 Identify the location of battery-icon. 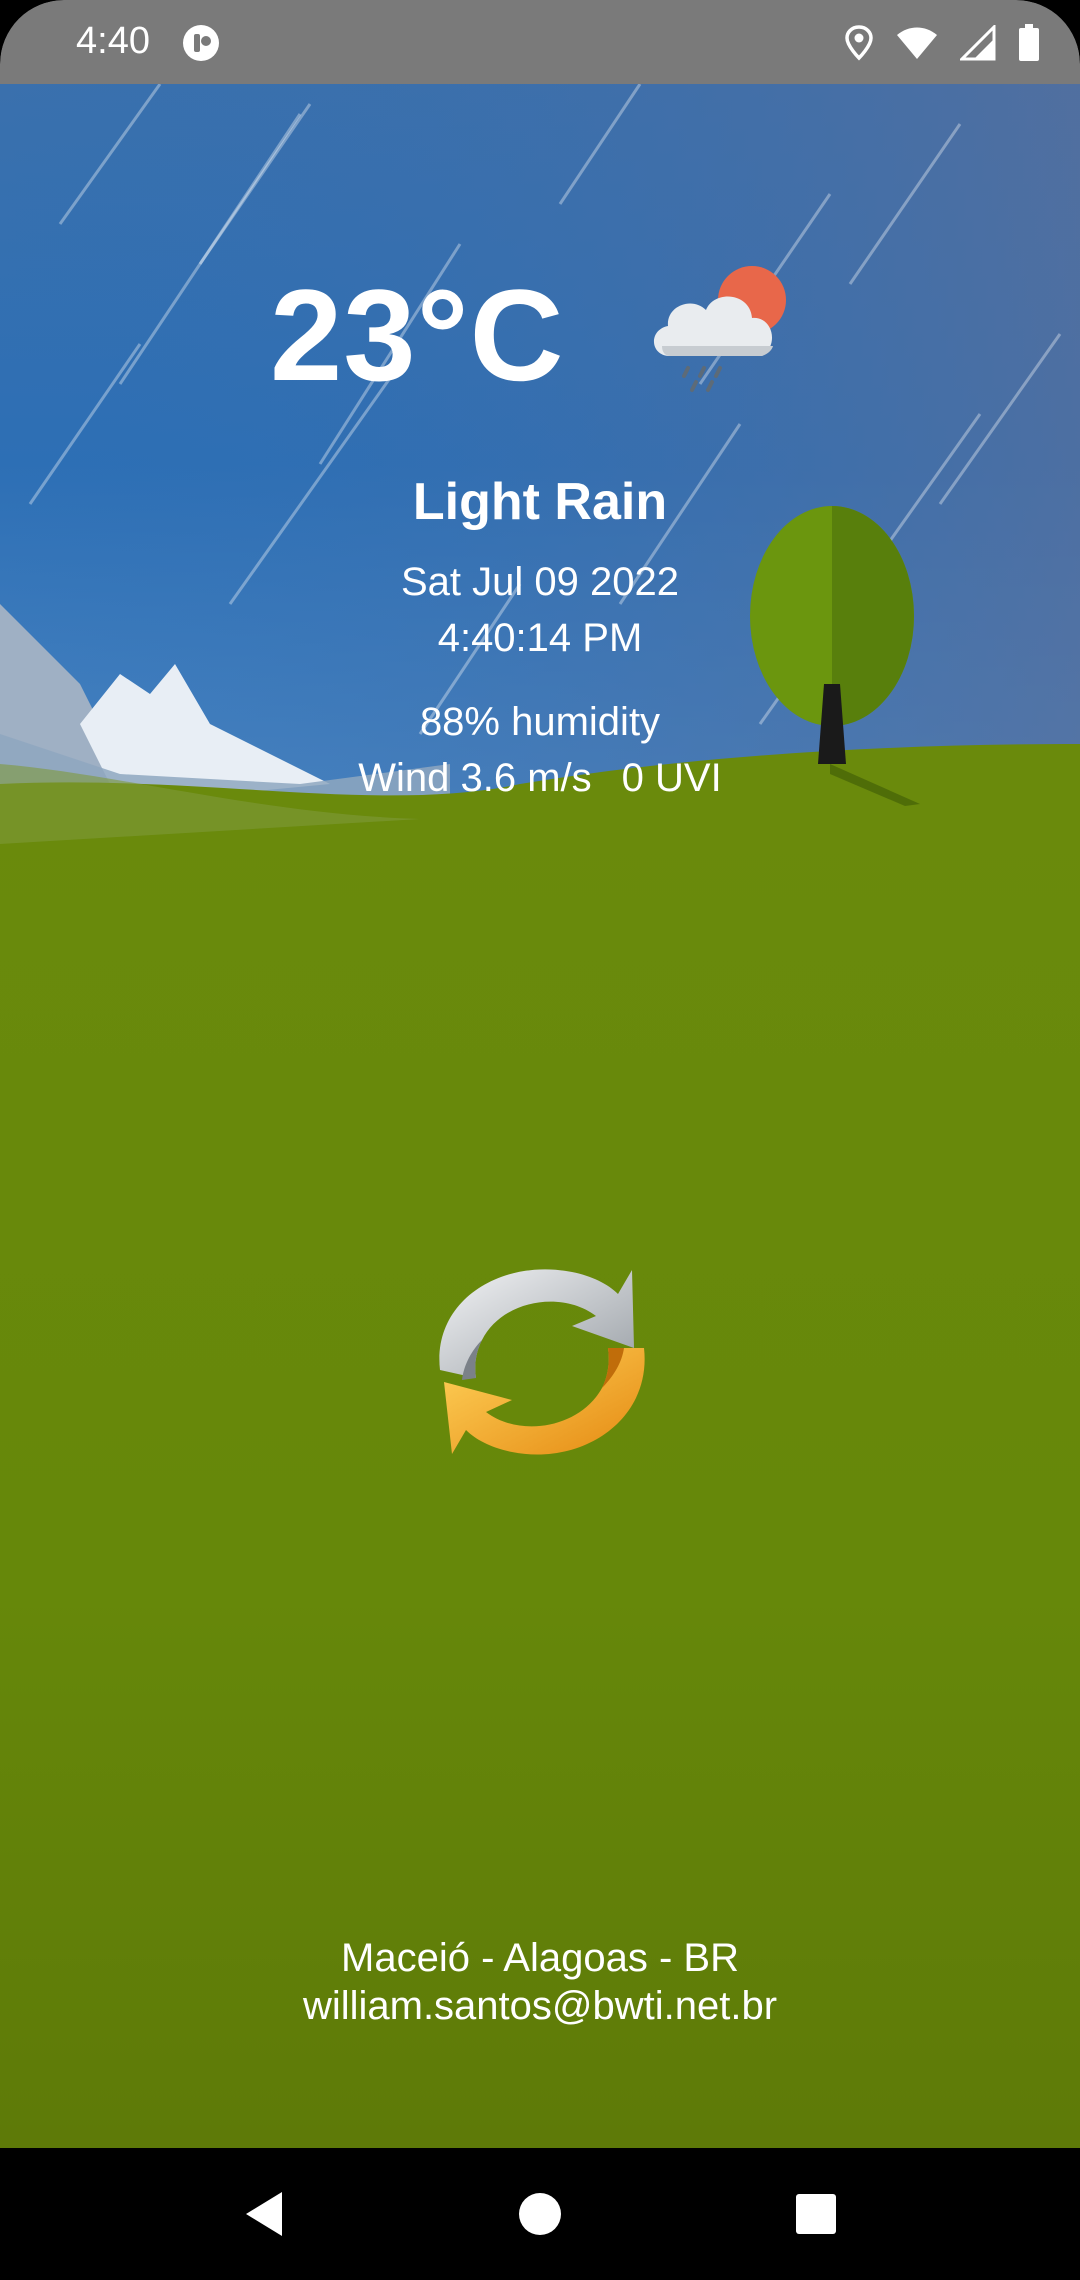
(1029, 42).